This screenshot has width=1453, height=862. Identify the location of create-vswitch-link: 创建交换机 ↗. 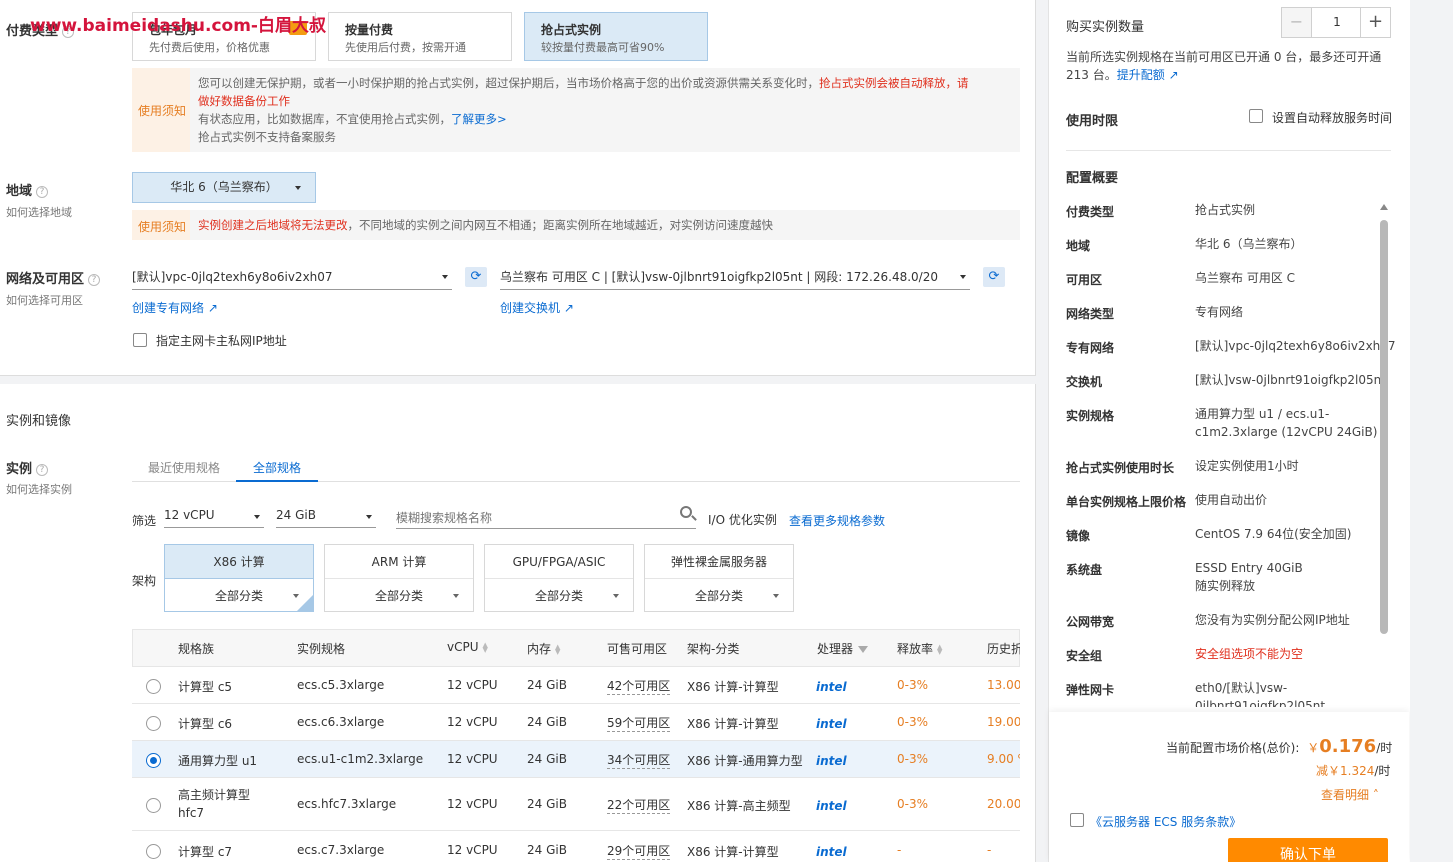
(537, 307).